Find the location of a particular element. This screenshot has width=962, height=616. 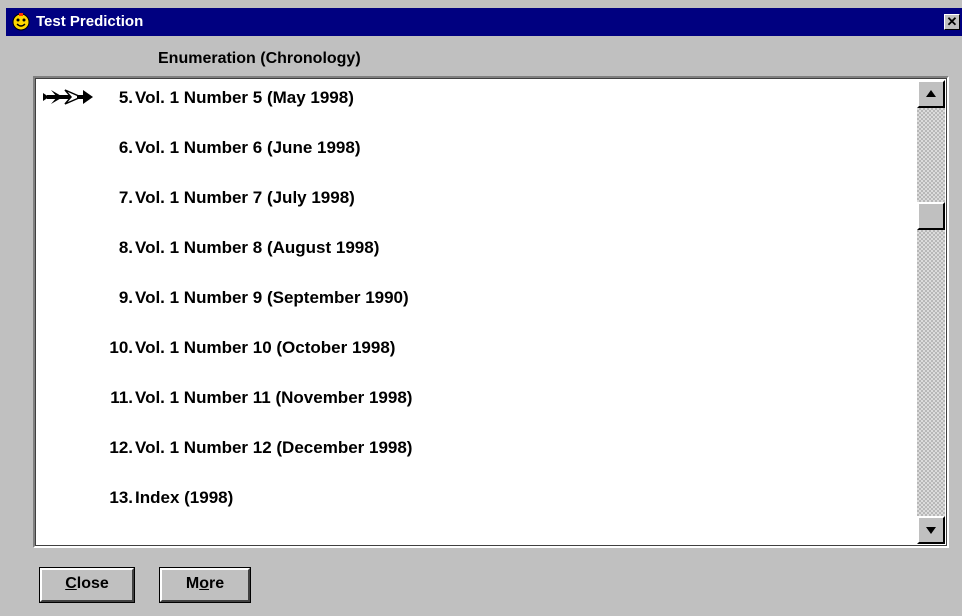

list-item: 10. Vol. 1 Number 10 (October 1998) is located at coordinates (477, 355).